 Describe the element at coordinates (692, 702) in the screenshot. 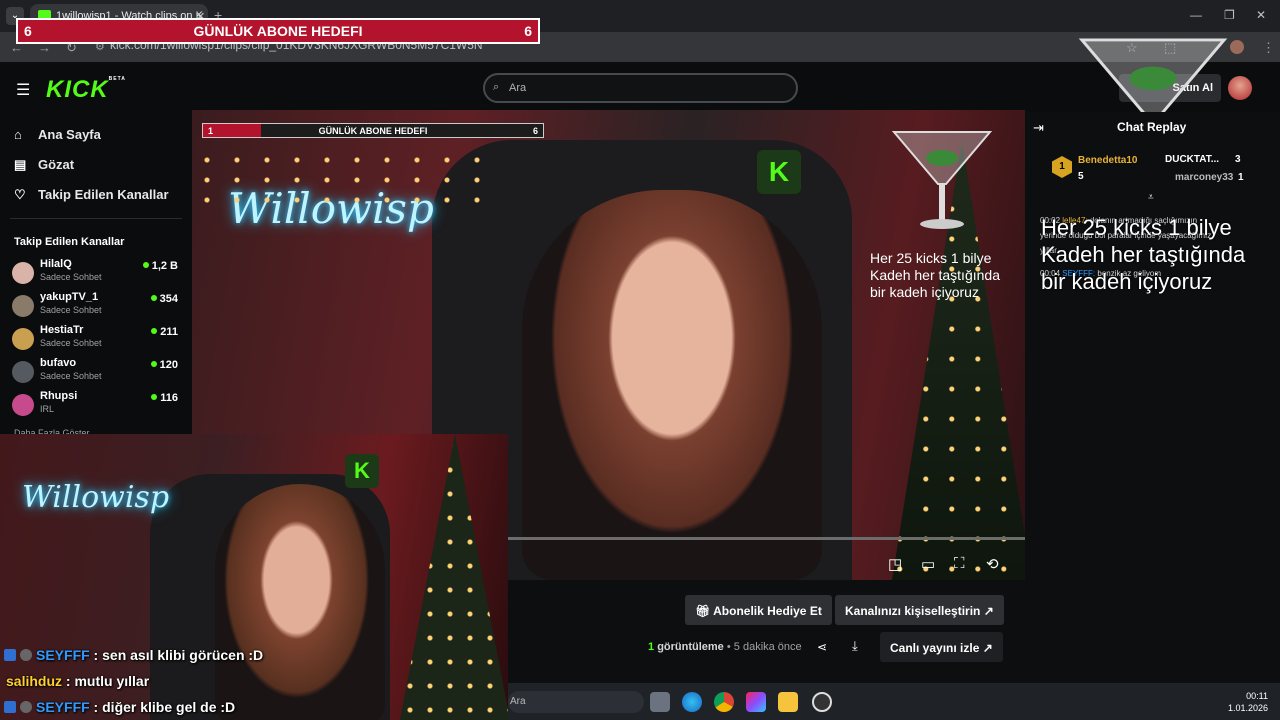

I see `edge-icon` at that location.